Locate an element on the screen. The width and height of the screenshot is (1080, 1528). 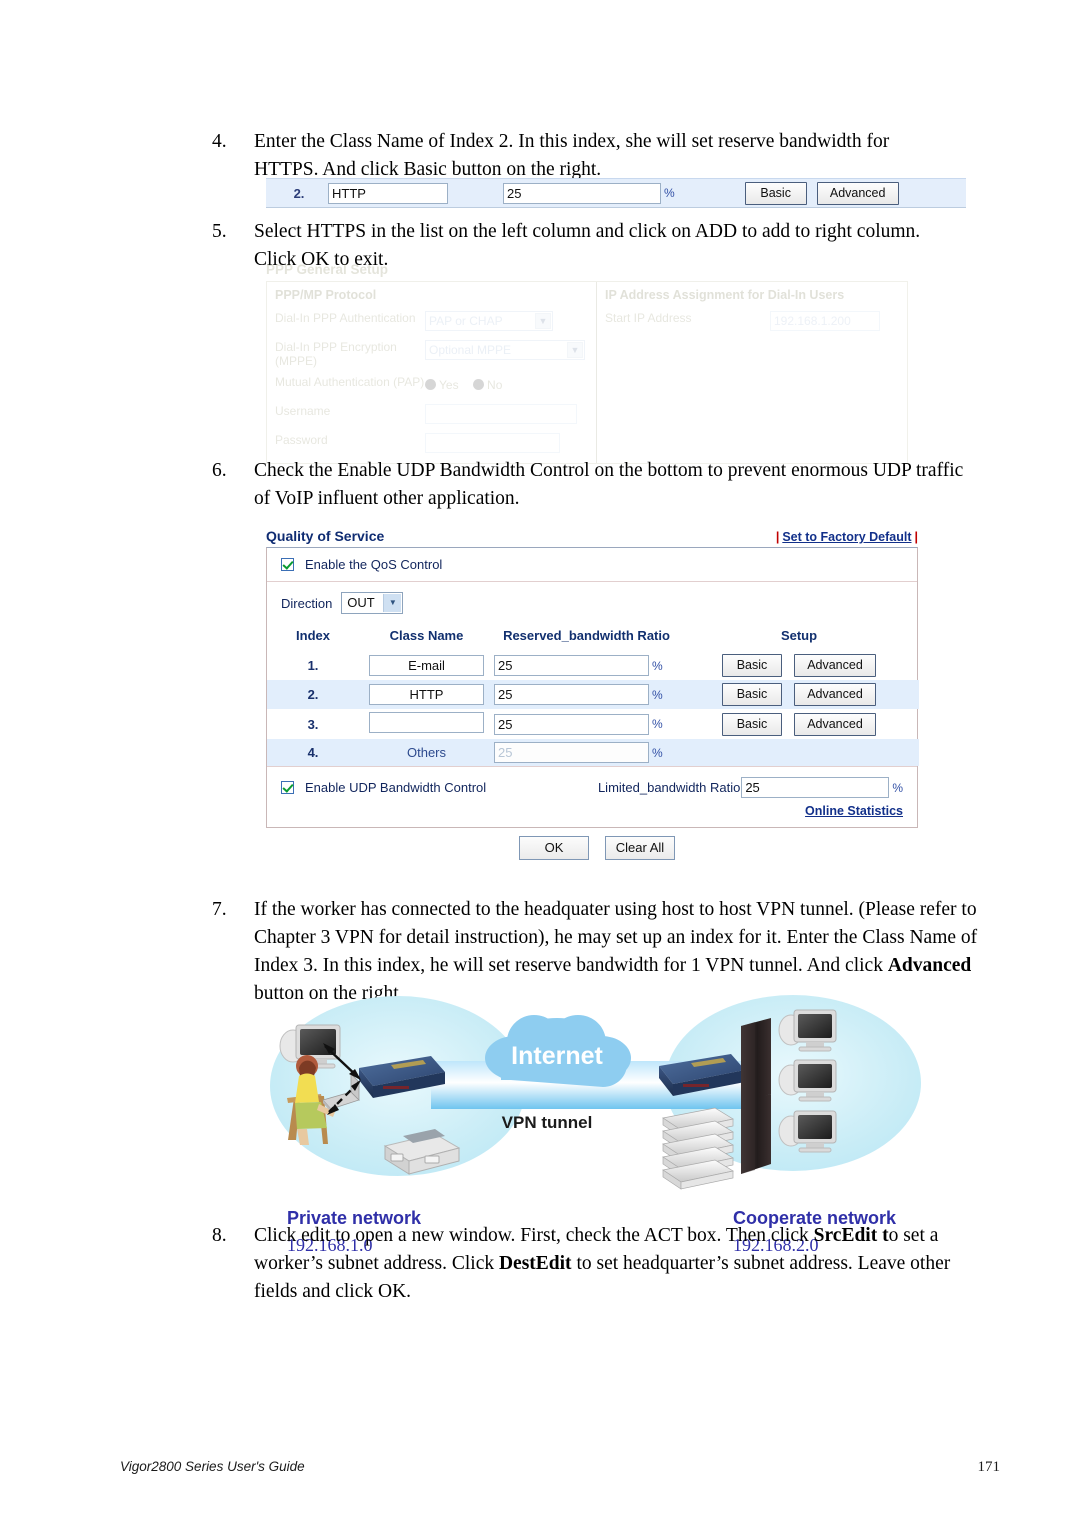
set-to-factory-default: | Set to Factory Default | is located at coordinates (847, 537).